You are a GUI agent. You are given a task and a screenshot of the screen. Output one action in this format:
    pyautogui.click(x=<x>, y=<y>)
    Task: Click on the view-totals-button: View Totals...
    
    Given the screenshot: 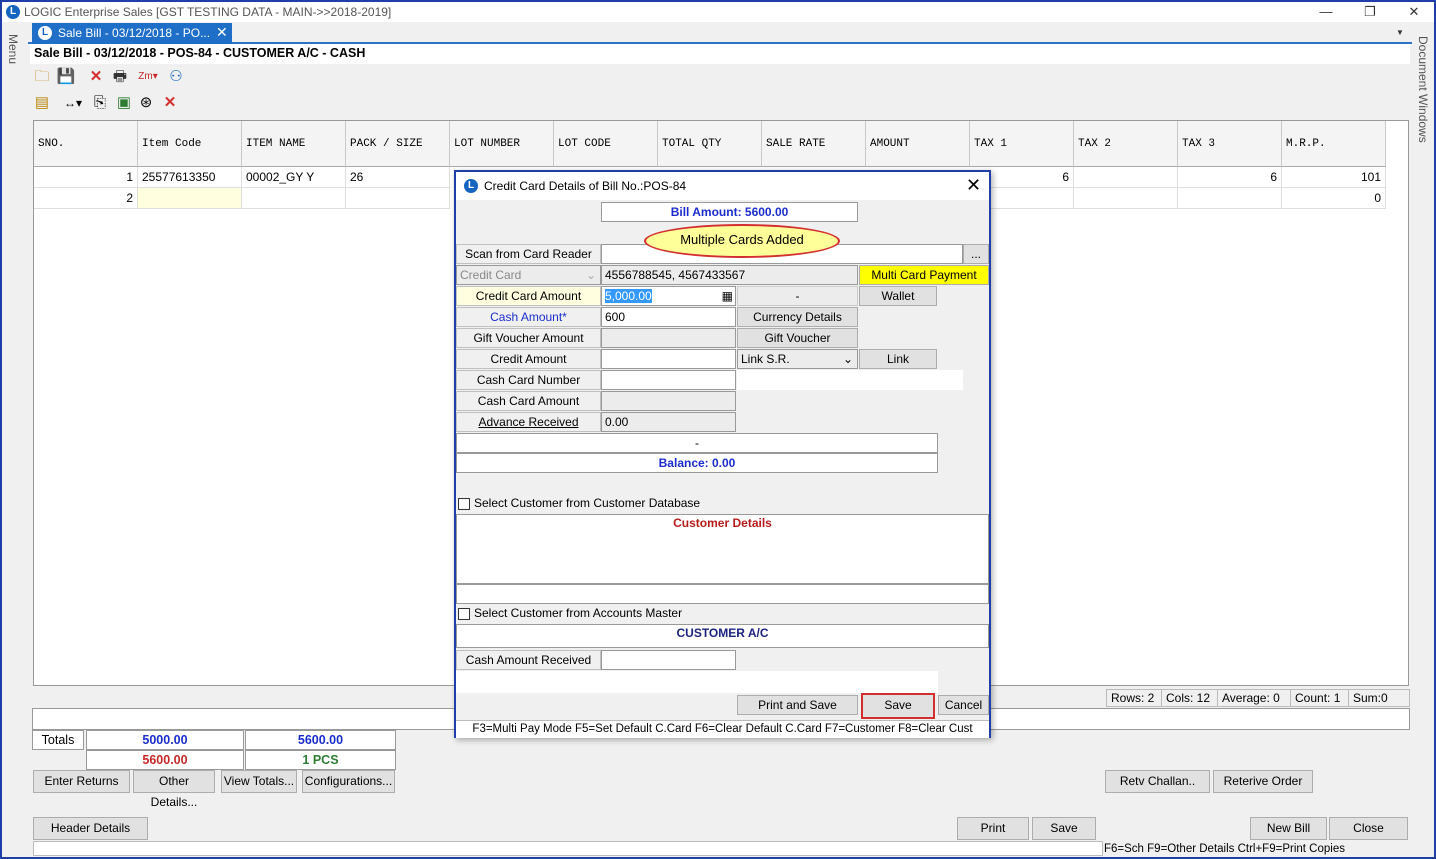 What is the action you would take?
    pyautogui.click(x=259, y=781)
    